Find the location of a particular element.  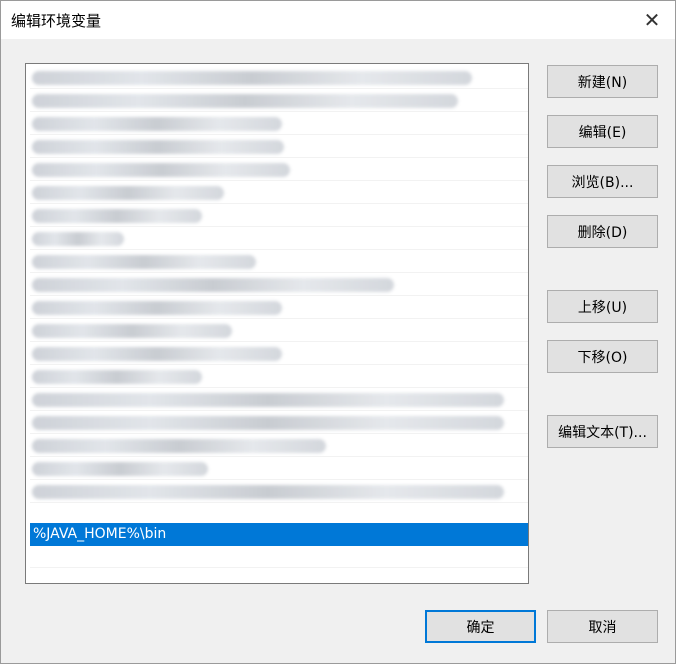

close-icon: ✕ is located at coordinates (652, 20).